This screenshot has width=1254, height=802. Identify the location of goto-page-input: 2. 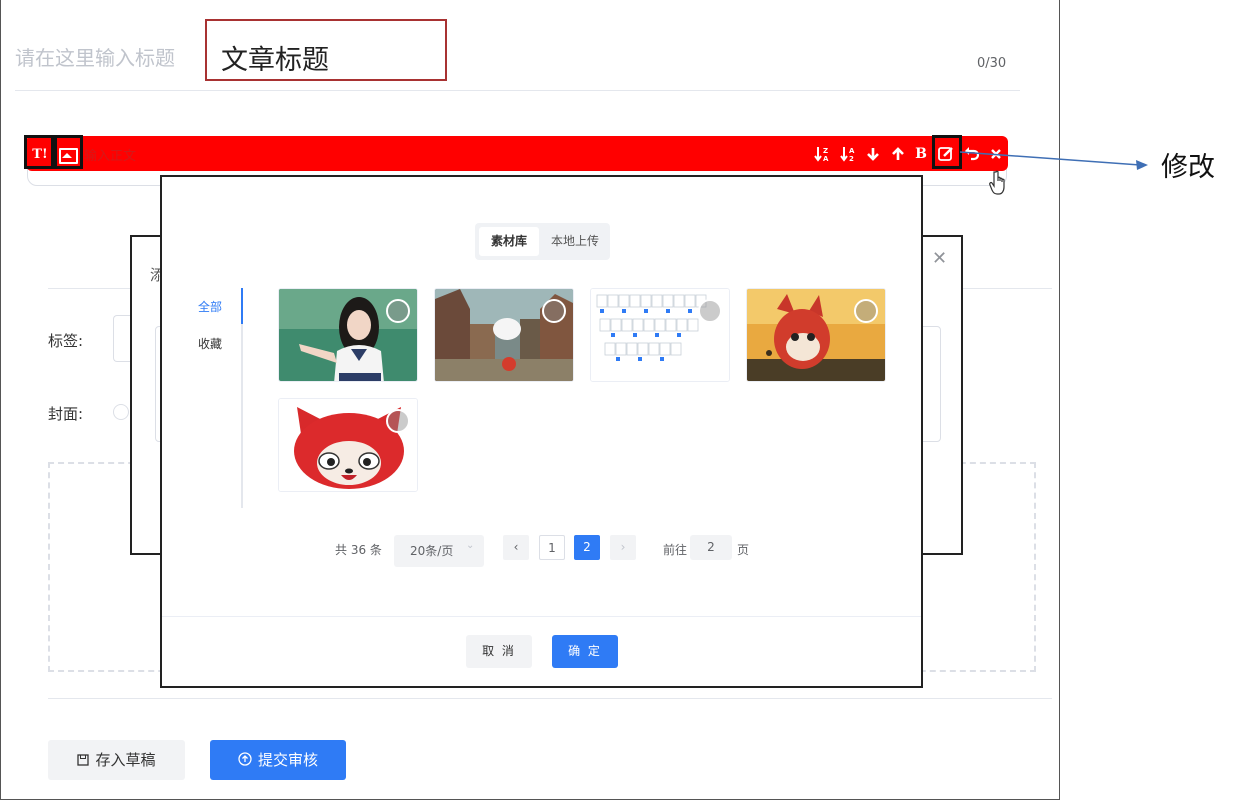
(711, 547).